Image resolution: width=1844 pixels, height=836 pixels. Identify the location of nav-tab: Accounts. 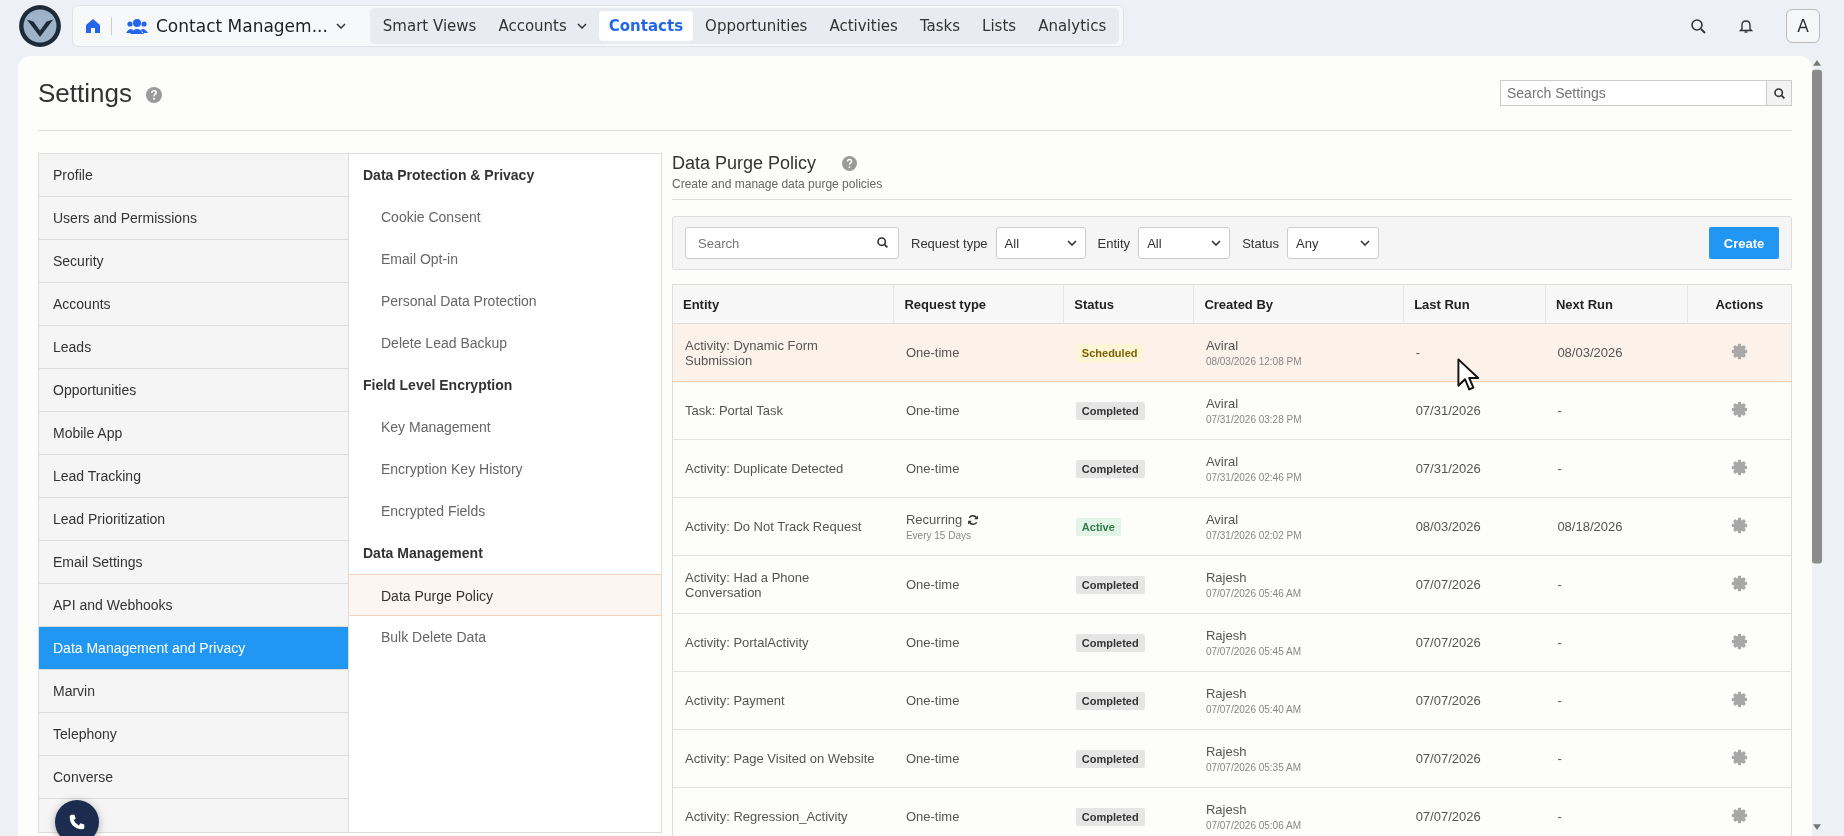
(542, 26).